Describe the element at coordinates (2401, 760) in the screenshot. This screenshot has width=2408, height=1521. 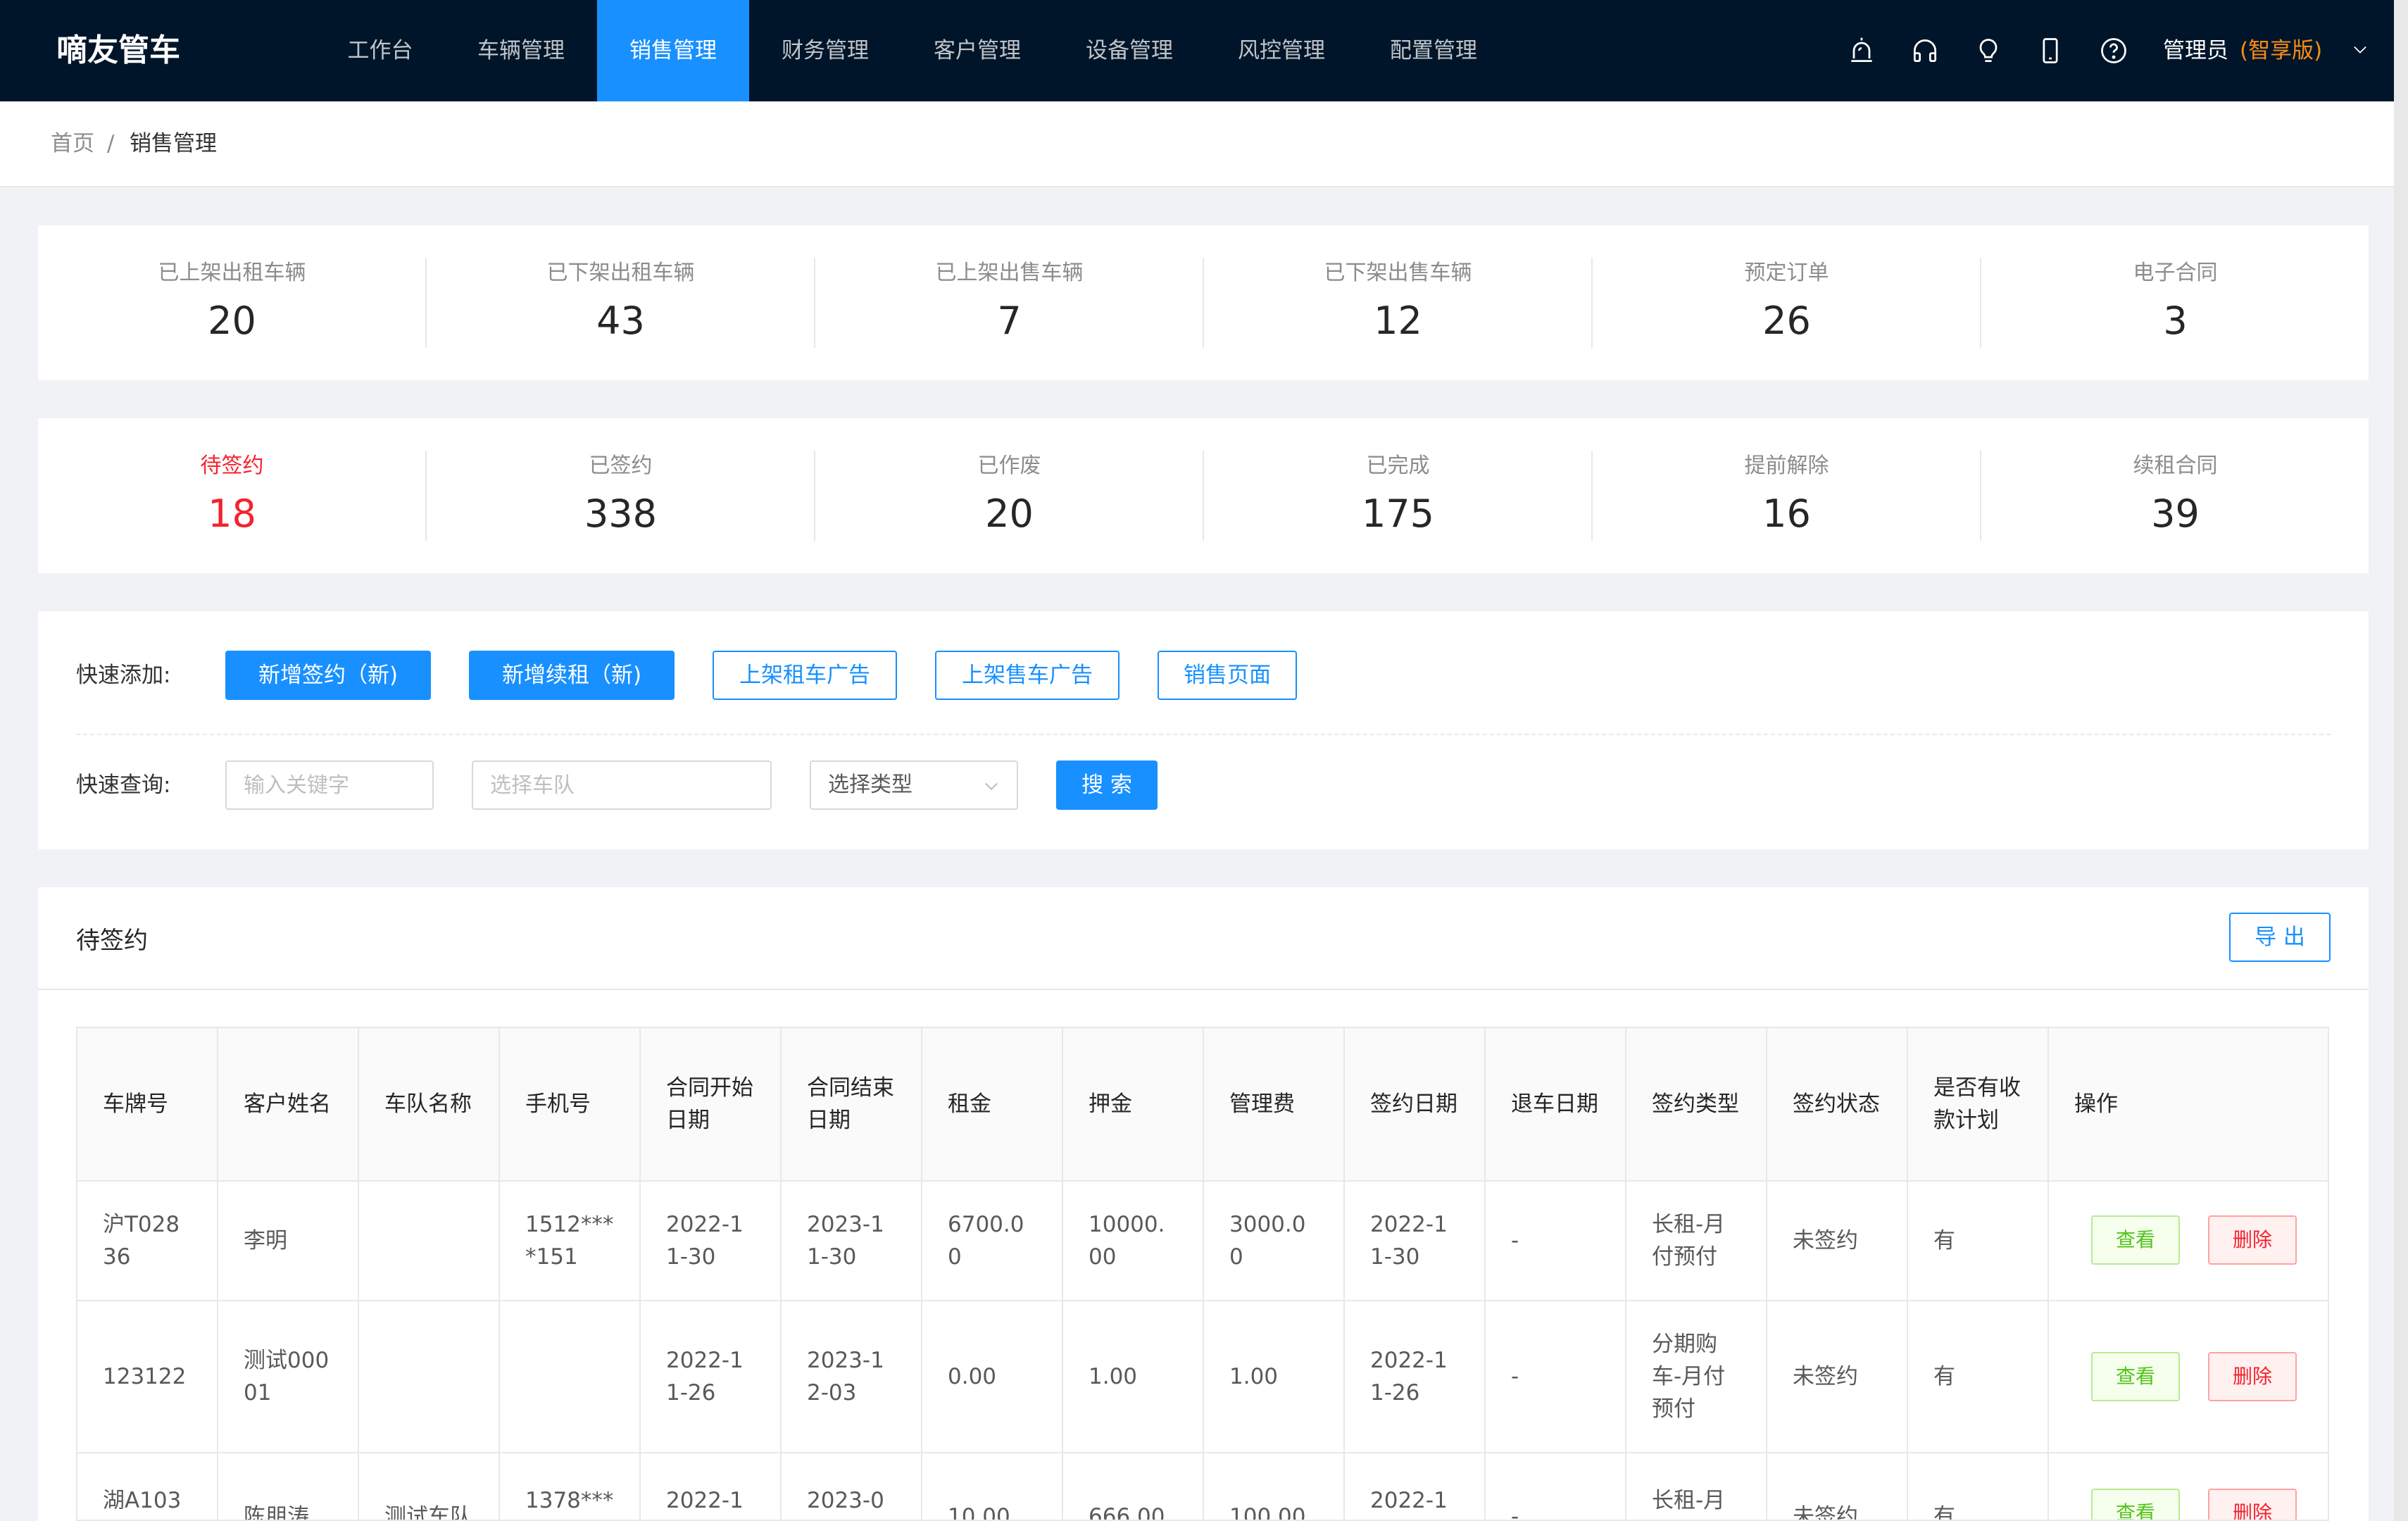
I see `scrollbar` at that location.